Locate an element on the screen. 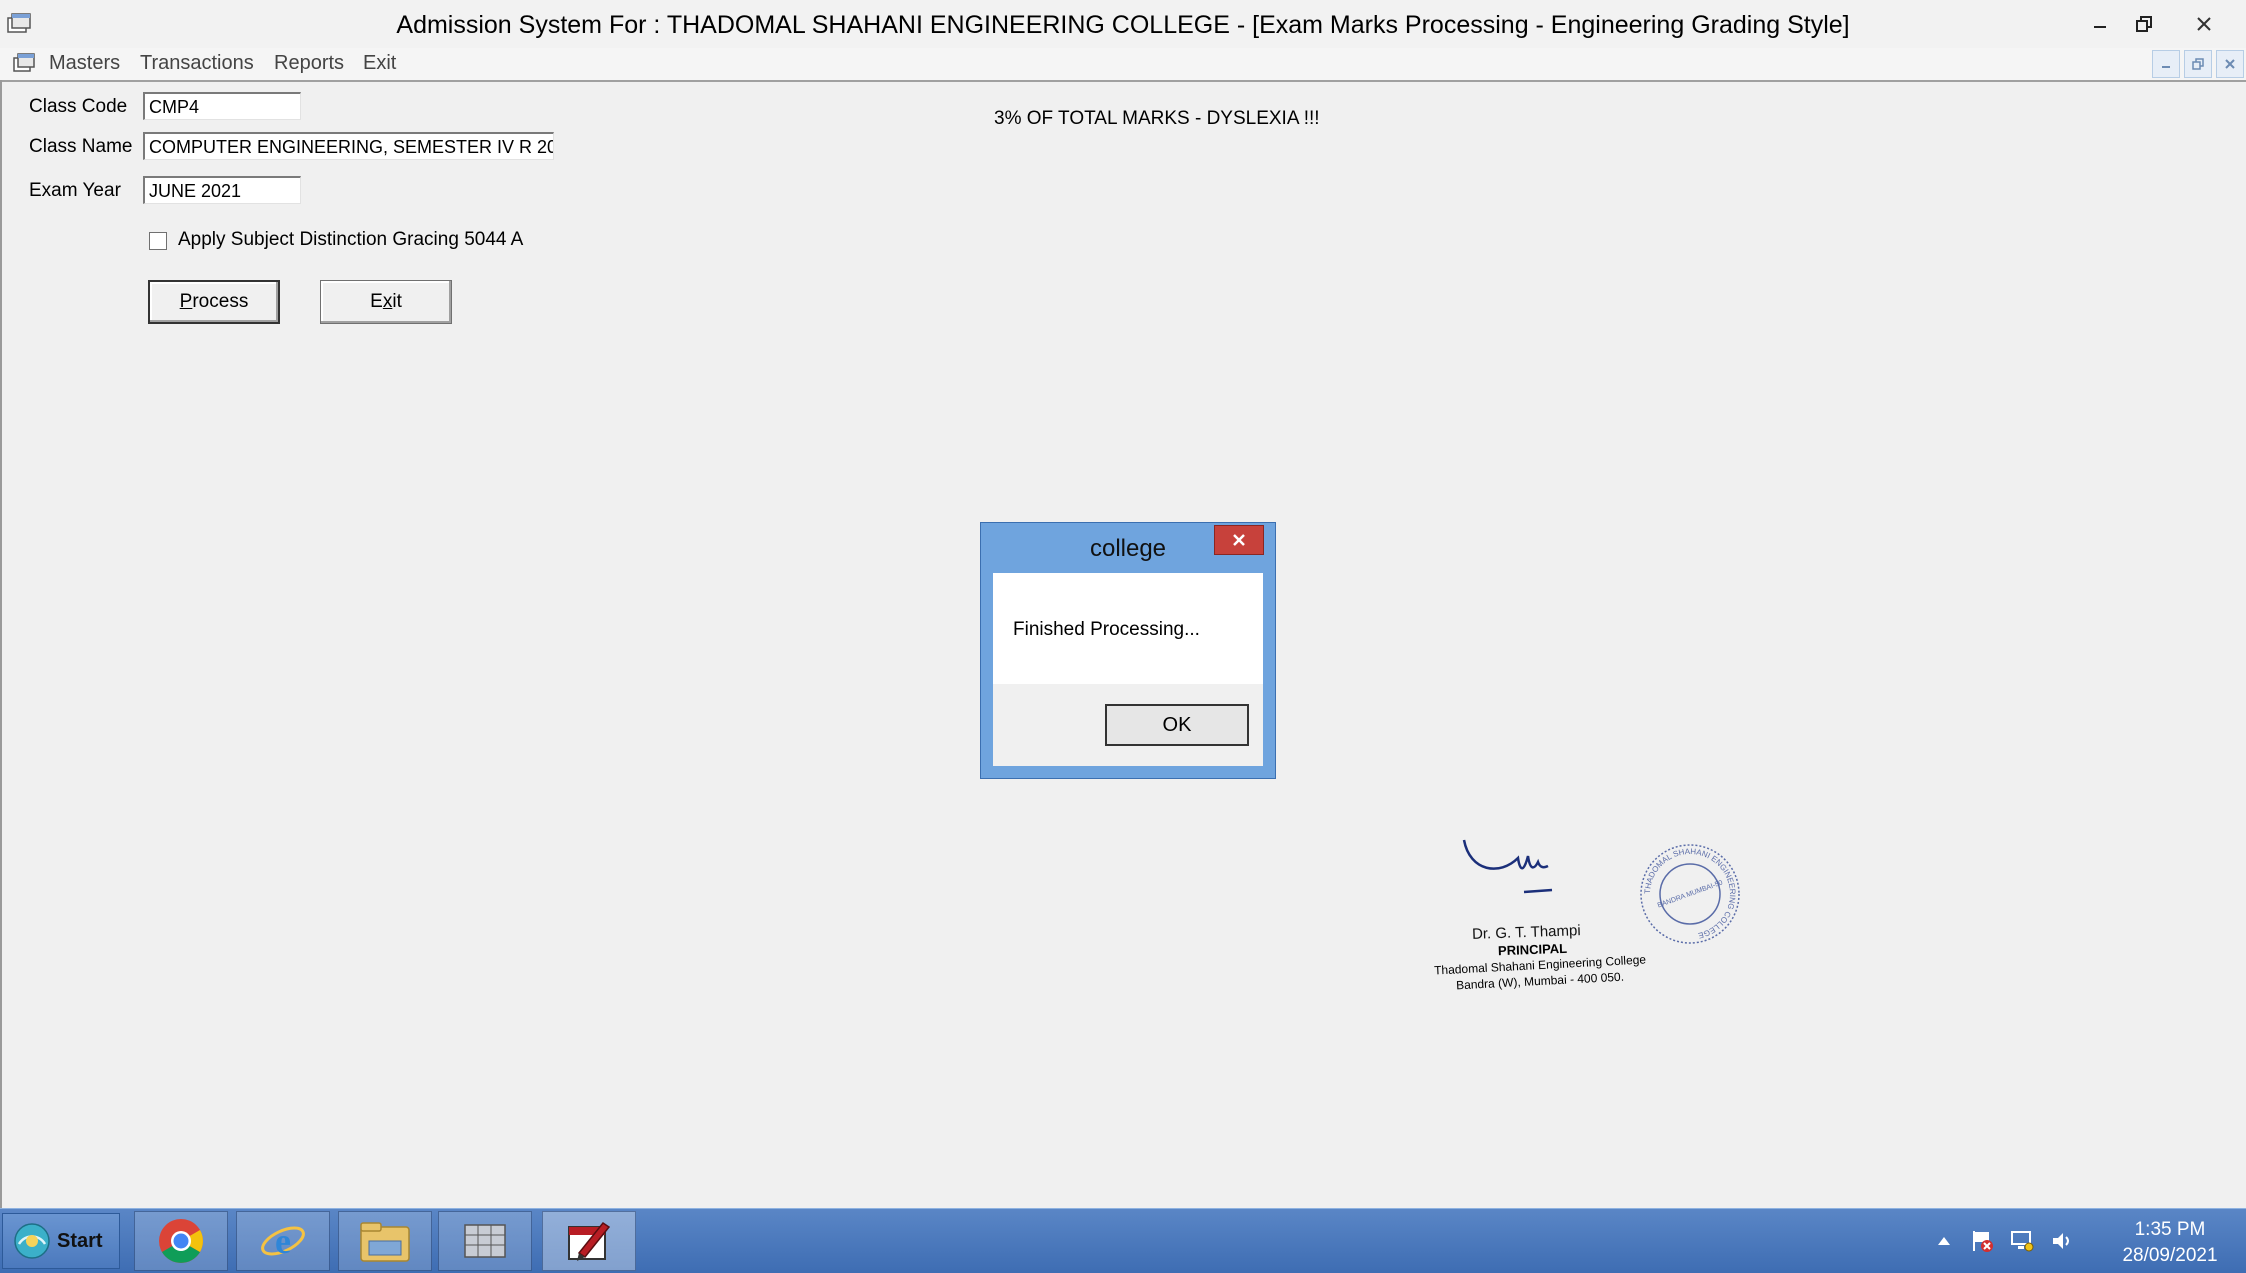 The height and width of the screenshot is (1273, 2246). dialog-body: Finished Processing... OK is located at coordinates (1128, 669).